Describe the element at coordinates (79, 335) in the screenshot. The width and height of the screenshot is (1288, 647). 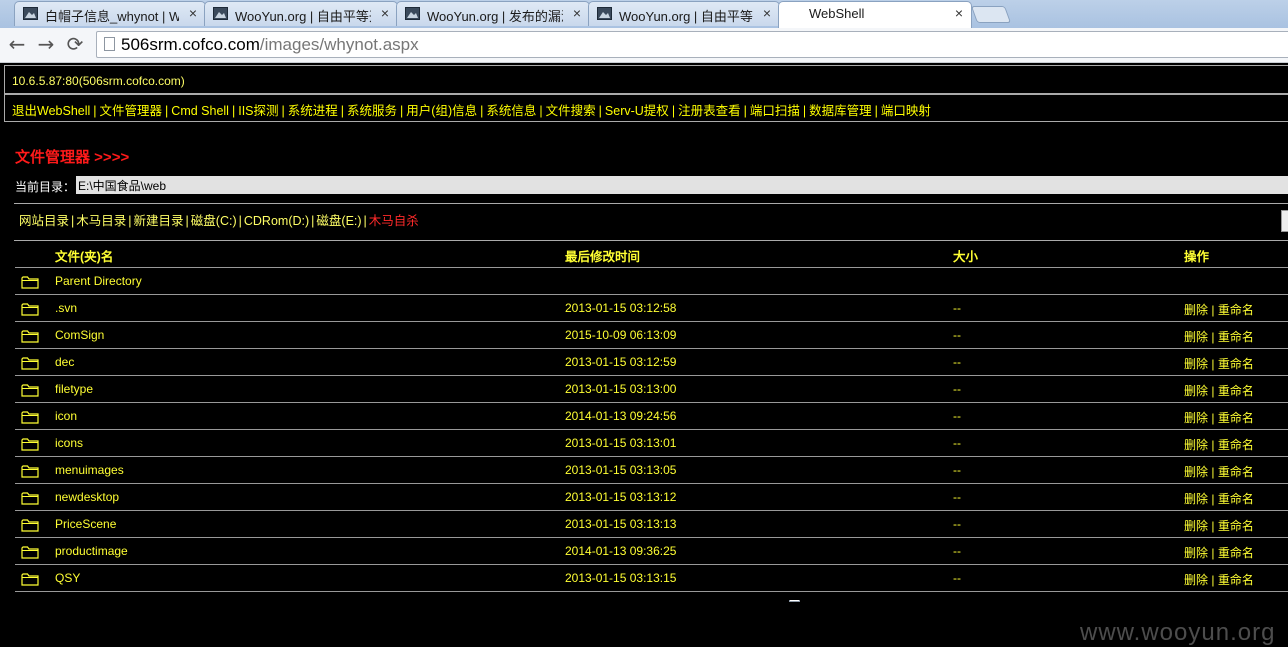
I see `folder-name-link: ComSign` at that location.